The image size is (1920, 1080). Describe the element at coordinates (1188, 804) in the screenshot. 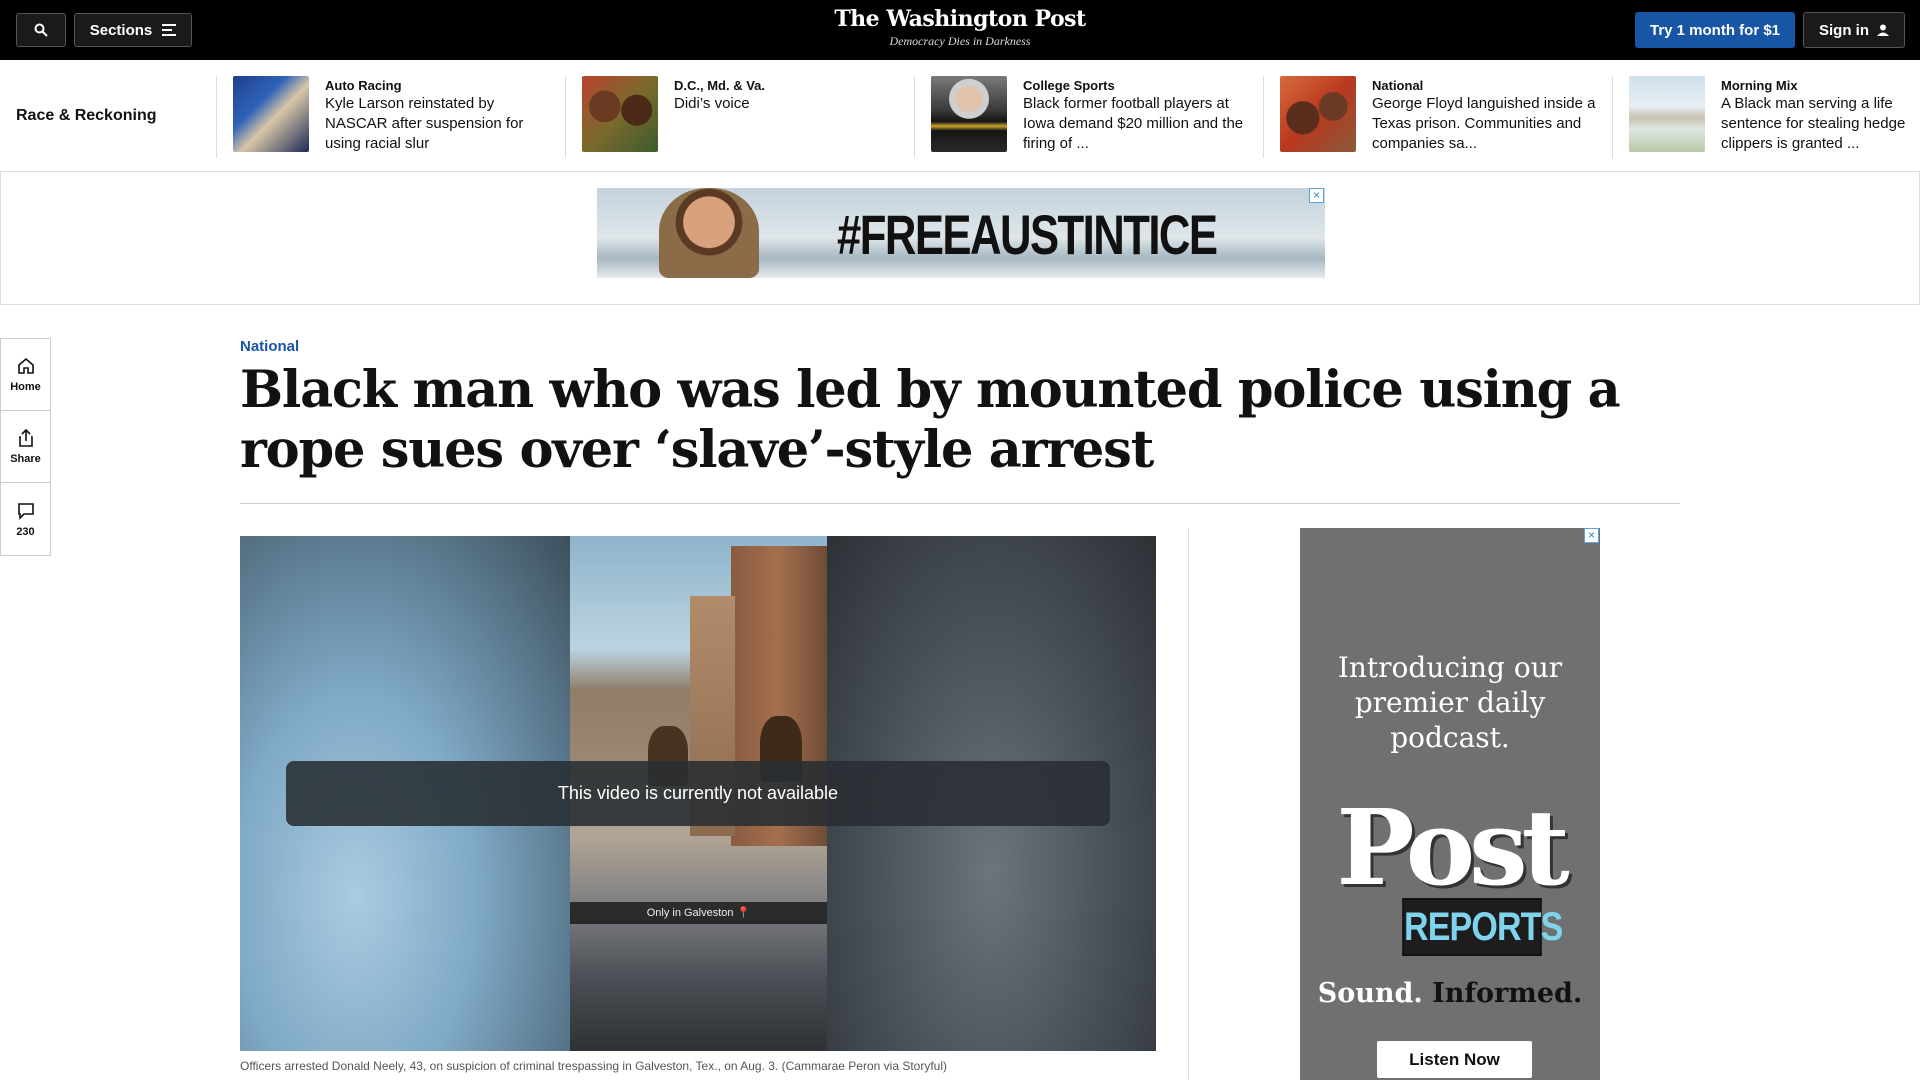

I see `column-divider` at that location.